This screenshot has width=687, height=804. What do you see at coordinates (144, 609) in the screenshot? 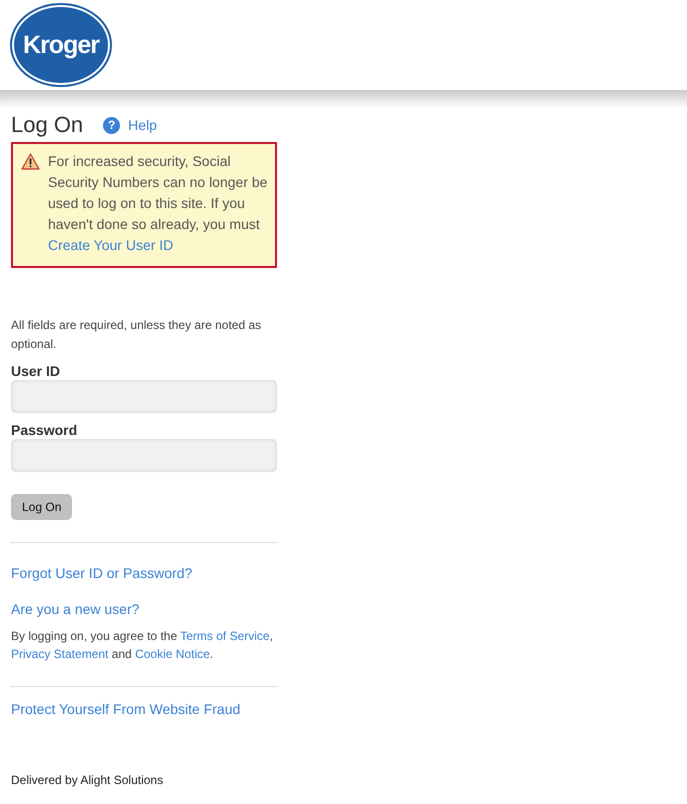
I see `text-link: Are you a new user?` at bounding box center [144, 609].